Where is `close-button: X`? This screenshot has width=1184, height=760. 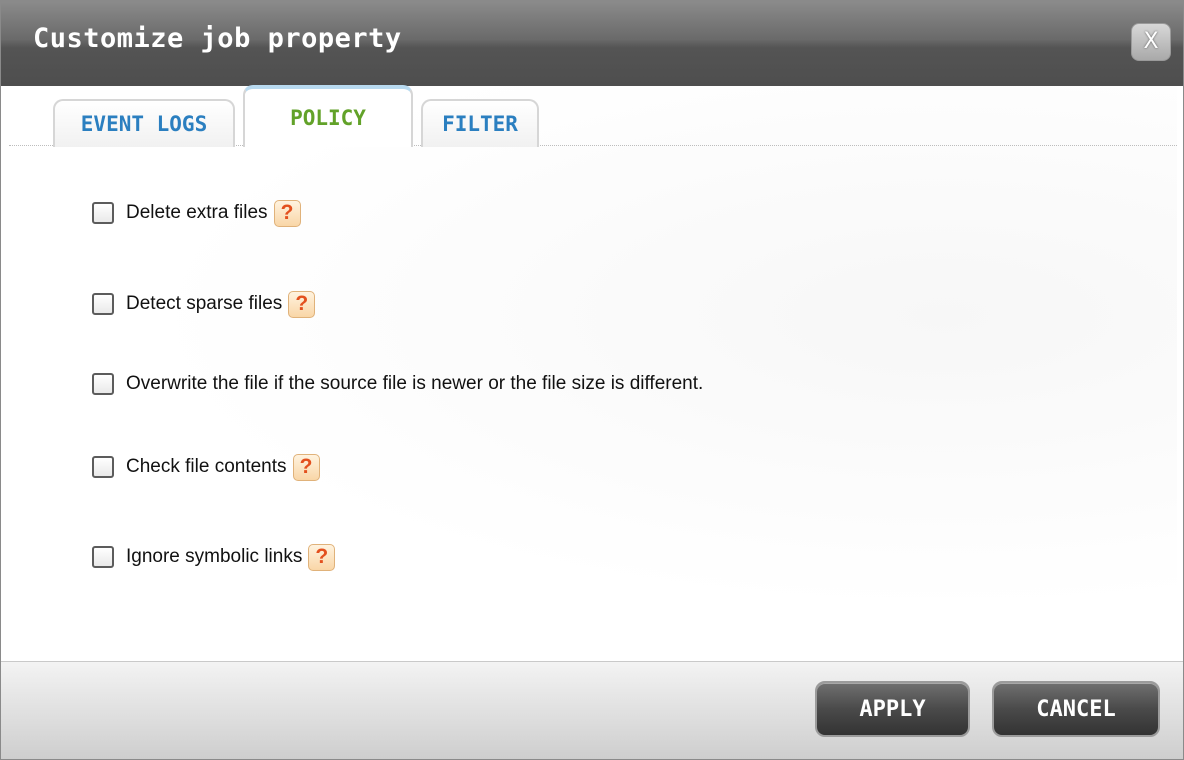 close-button: X is located at coordinates (1151, 42).